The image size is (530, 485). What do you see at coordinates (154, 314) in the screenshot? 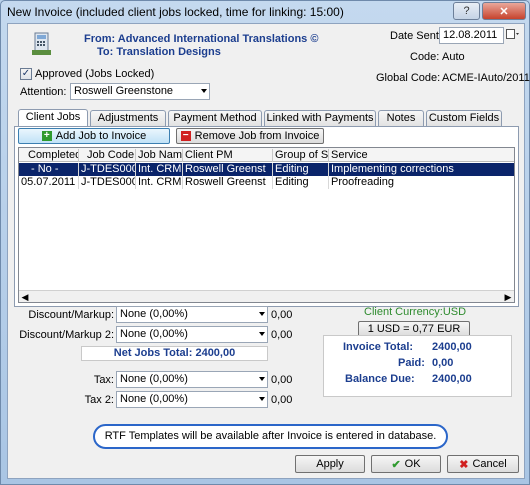
I see `discount-value: None (0,00%)` at bounding box center [154, 314].